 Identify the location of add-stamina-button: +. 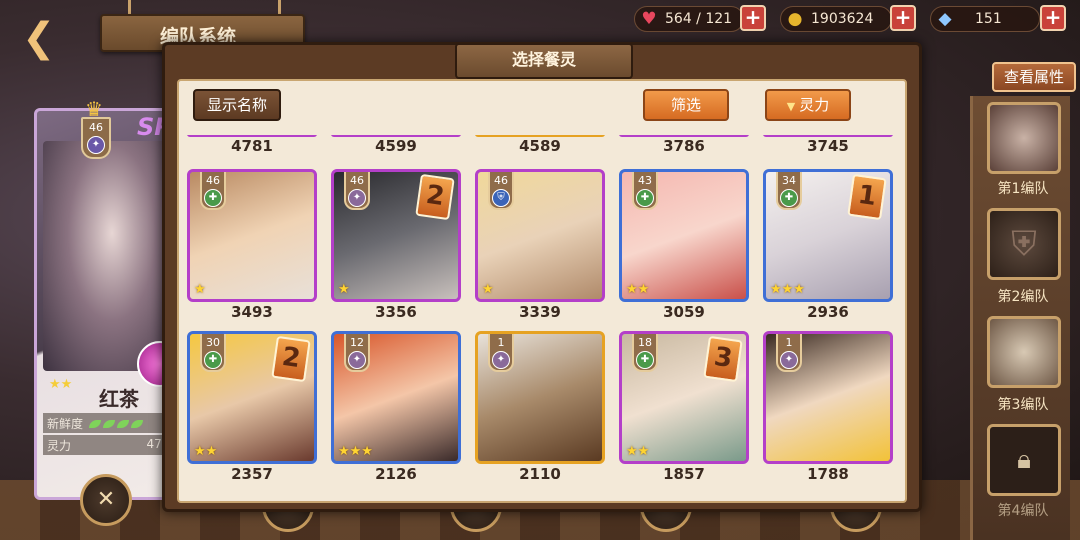
(753, 18).